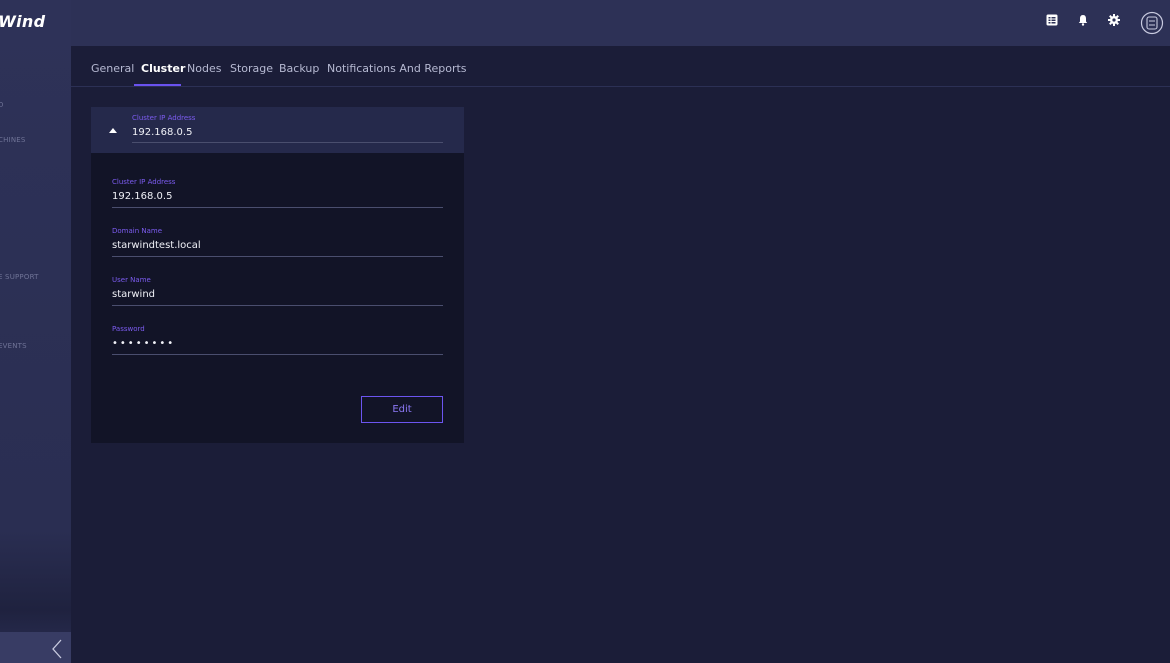 The image size is (1170, 663). Describe the element at coordinates (112, 68) in the screenshot. I see `tab-general: General` at that location.